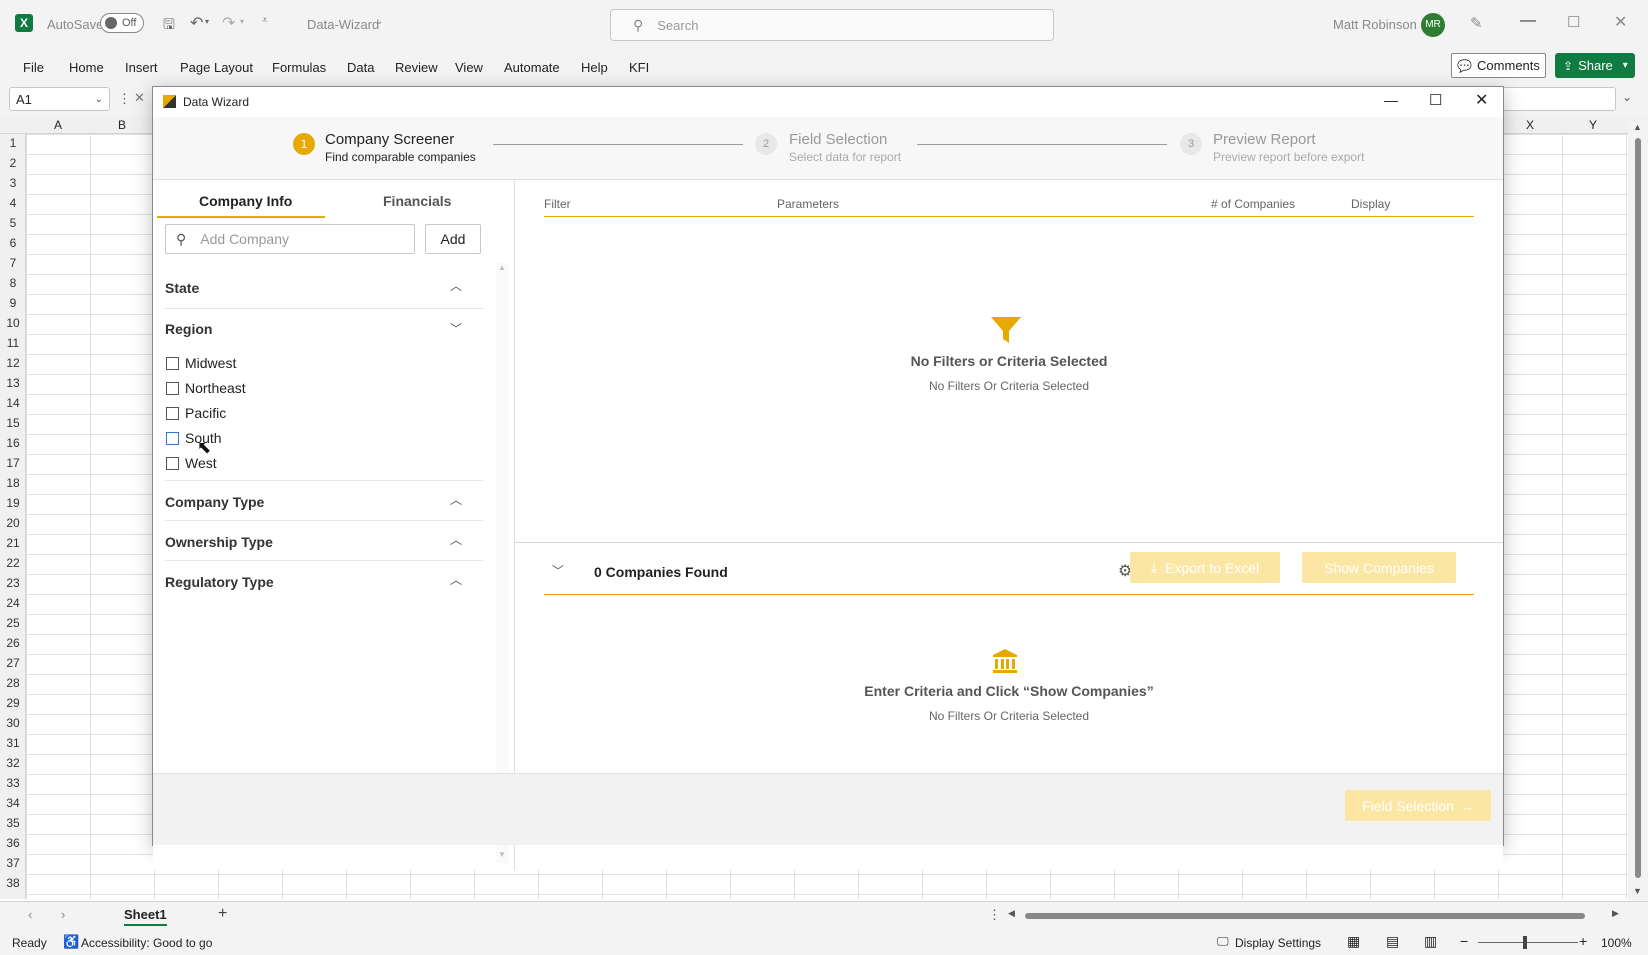 This screenshot has height=955, width=1648. Describe the element at coordinates (1223, 941) in the screenshot. I see `display-settings-icon: 🖵` at that location.